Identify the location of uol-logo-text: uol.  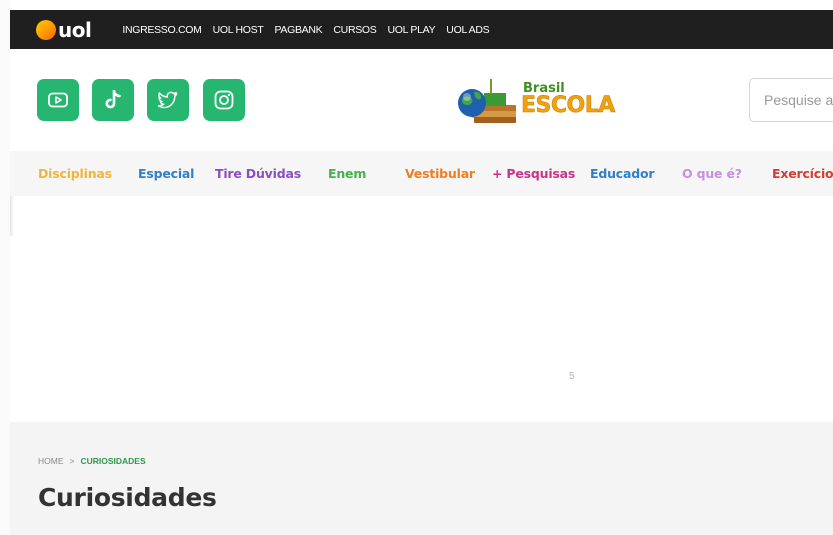
(75, 29).